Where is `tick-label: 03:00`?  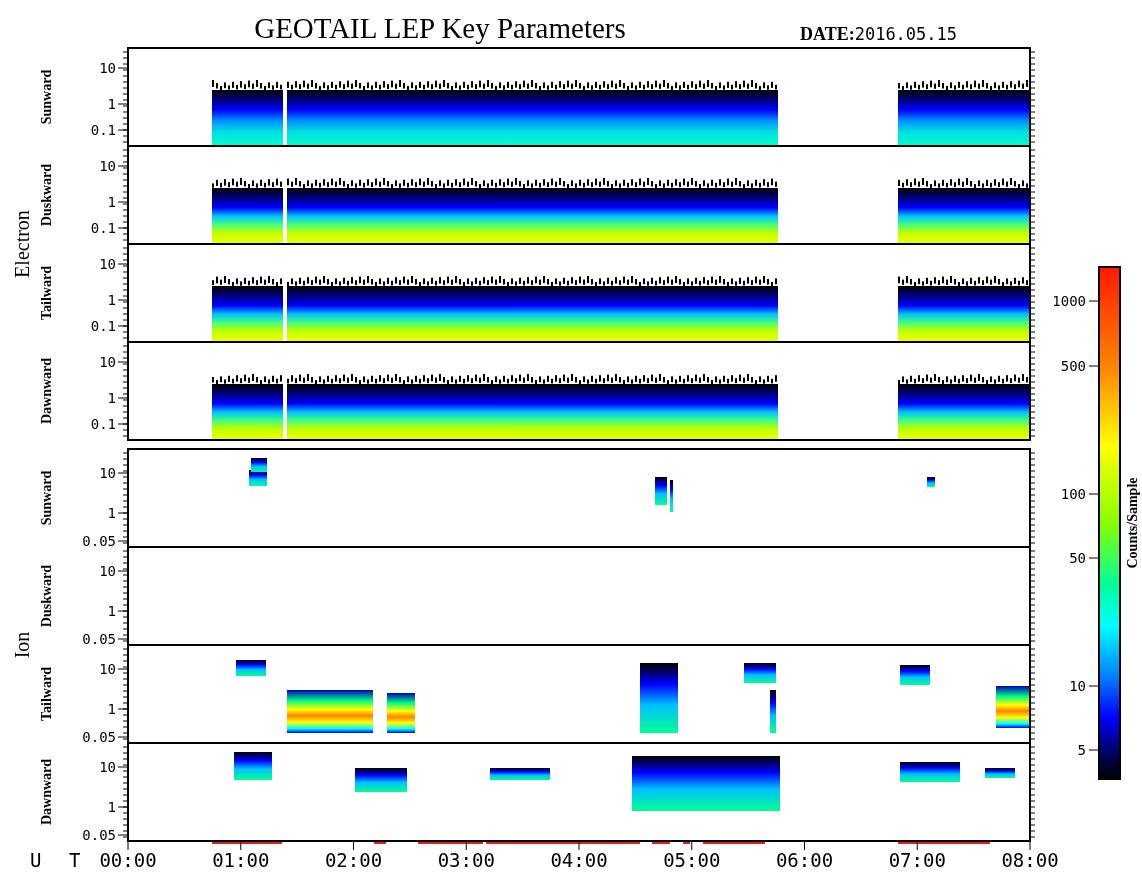 tick-label: 03:00 is located at coordinates (466, 860).